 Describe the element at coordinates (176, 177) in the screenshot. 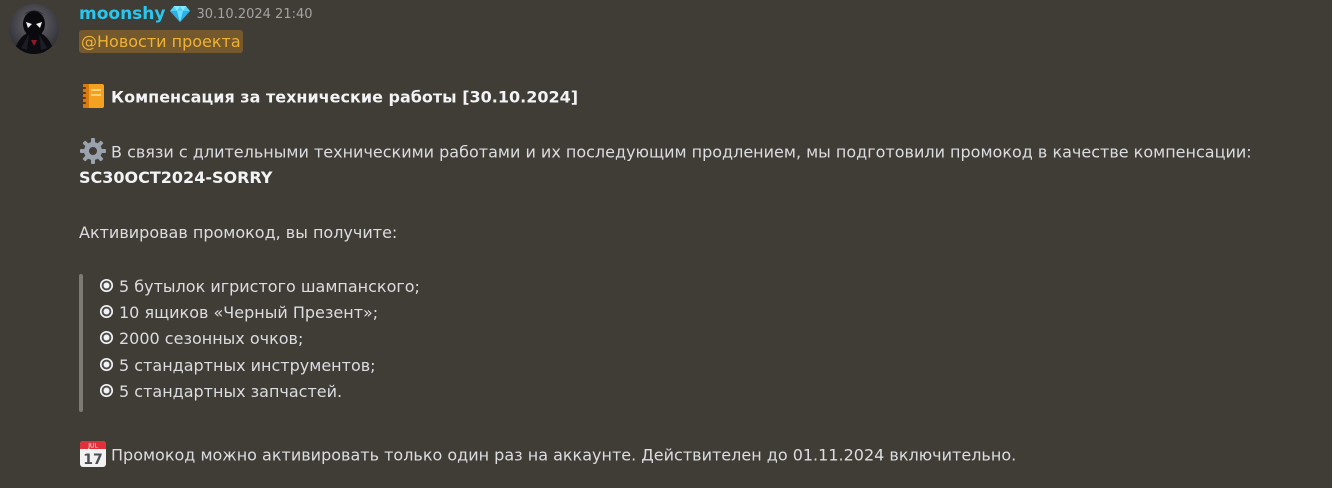

I see `promo-code: SC30OCT2024-SORRY` at that location.